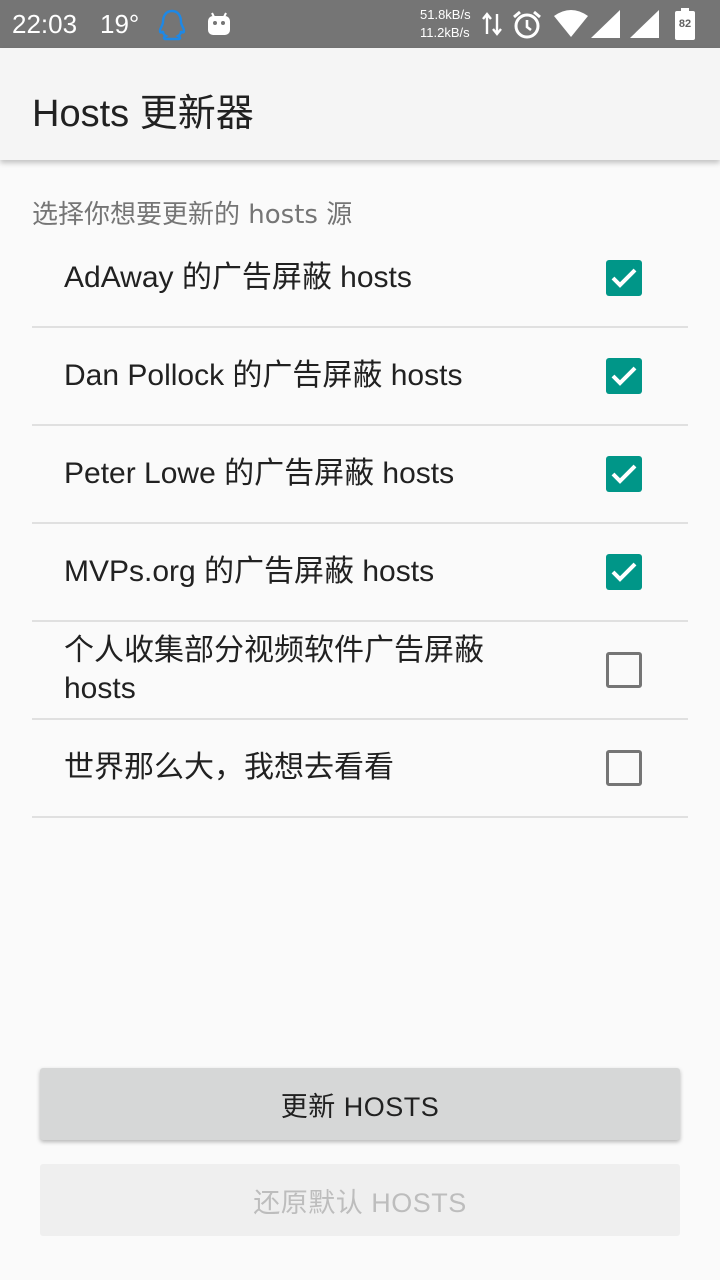 The height and width of the screenshot is (1280, 720). Describe the element at coordinates (238, 277) in the screenshot. I see `list-item-label: AdAway 的广告屏蔽 hosts` at that location.